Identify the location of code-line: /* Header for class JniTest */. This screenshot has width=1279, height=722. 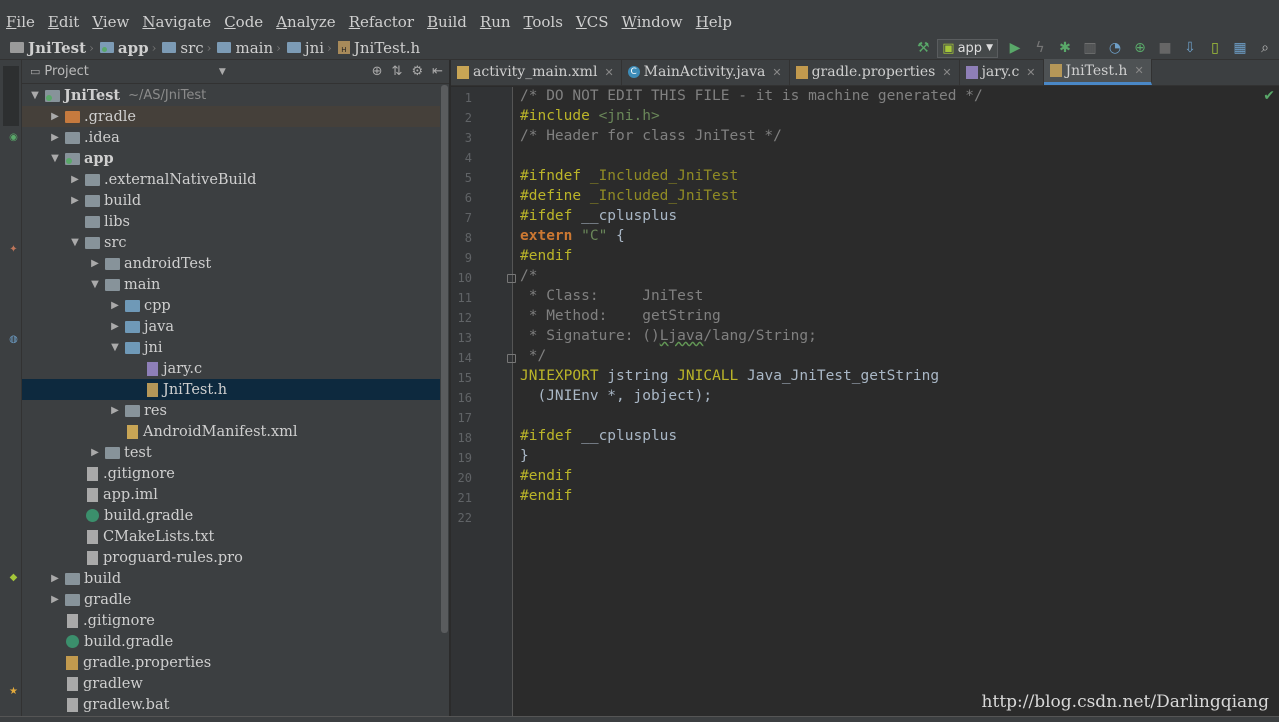
(651, 136).